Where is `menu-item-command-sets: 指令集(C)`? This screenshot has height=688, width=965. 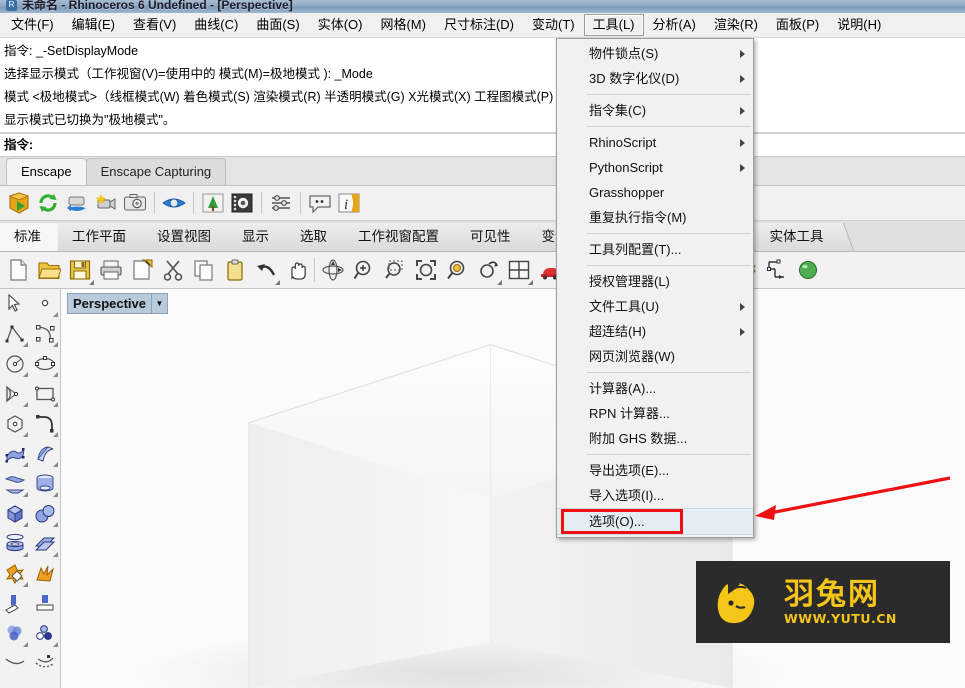 menu-item-command-sets: 指令集(C) is located at coordinates (655, 110).